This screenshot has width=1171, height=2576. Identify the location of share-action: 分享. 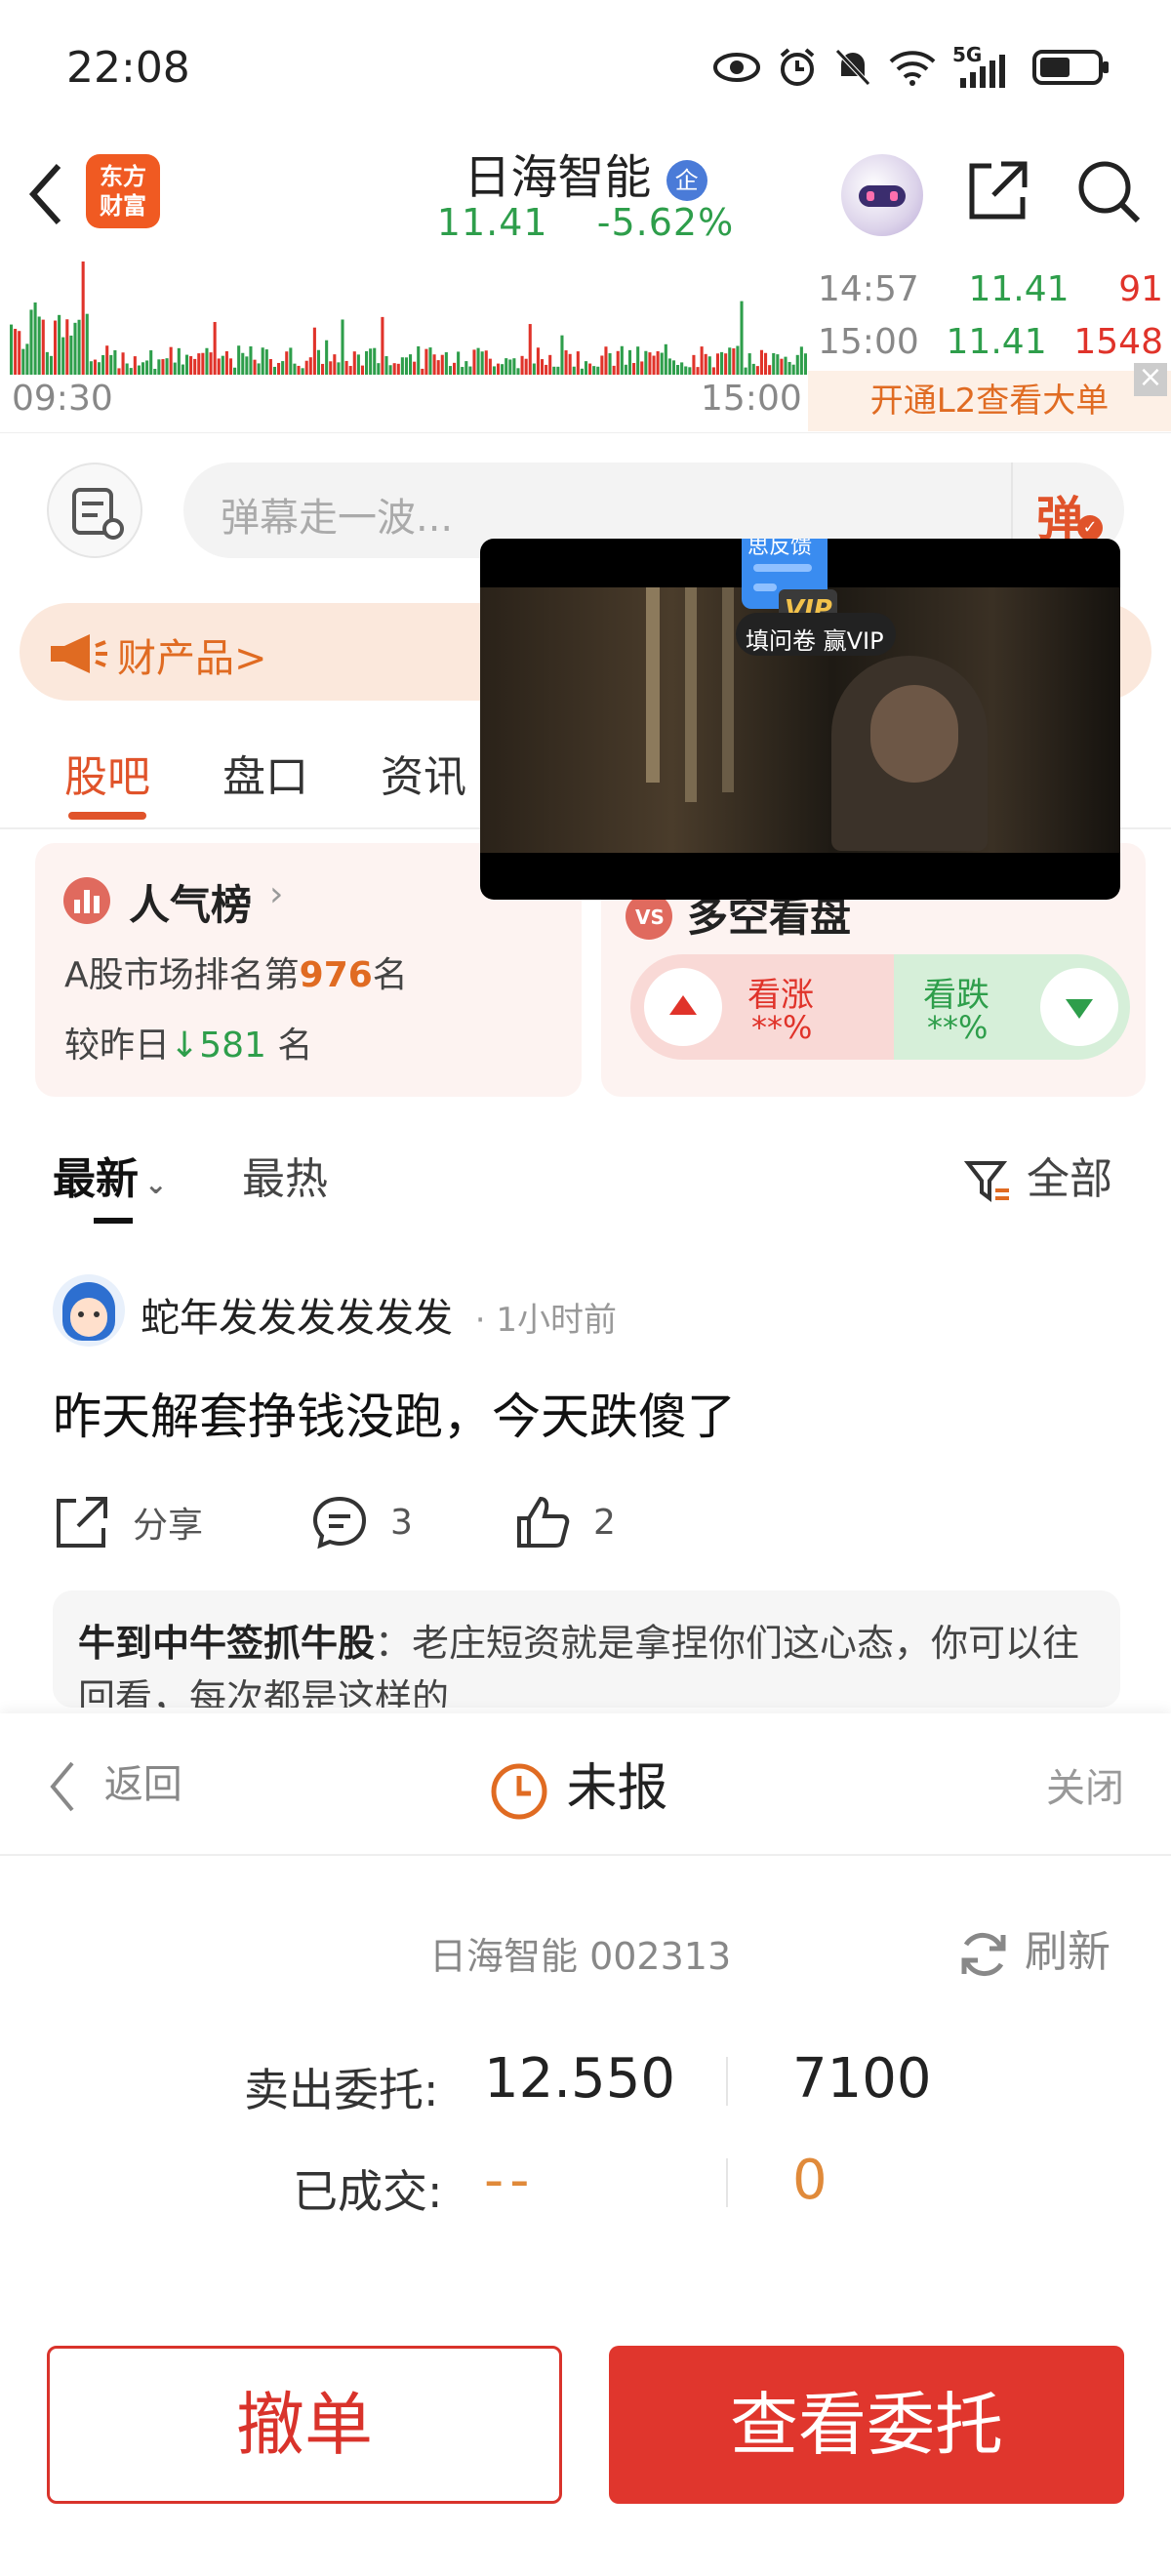
(128, 1522).